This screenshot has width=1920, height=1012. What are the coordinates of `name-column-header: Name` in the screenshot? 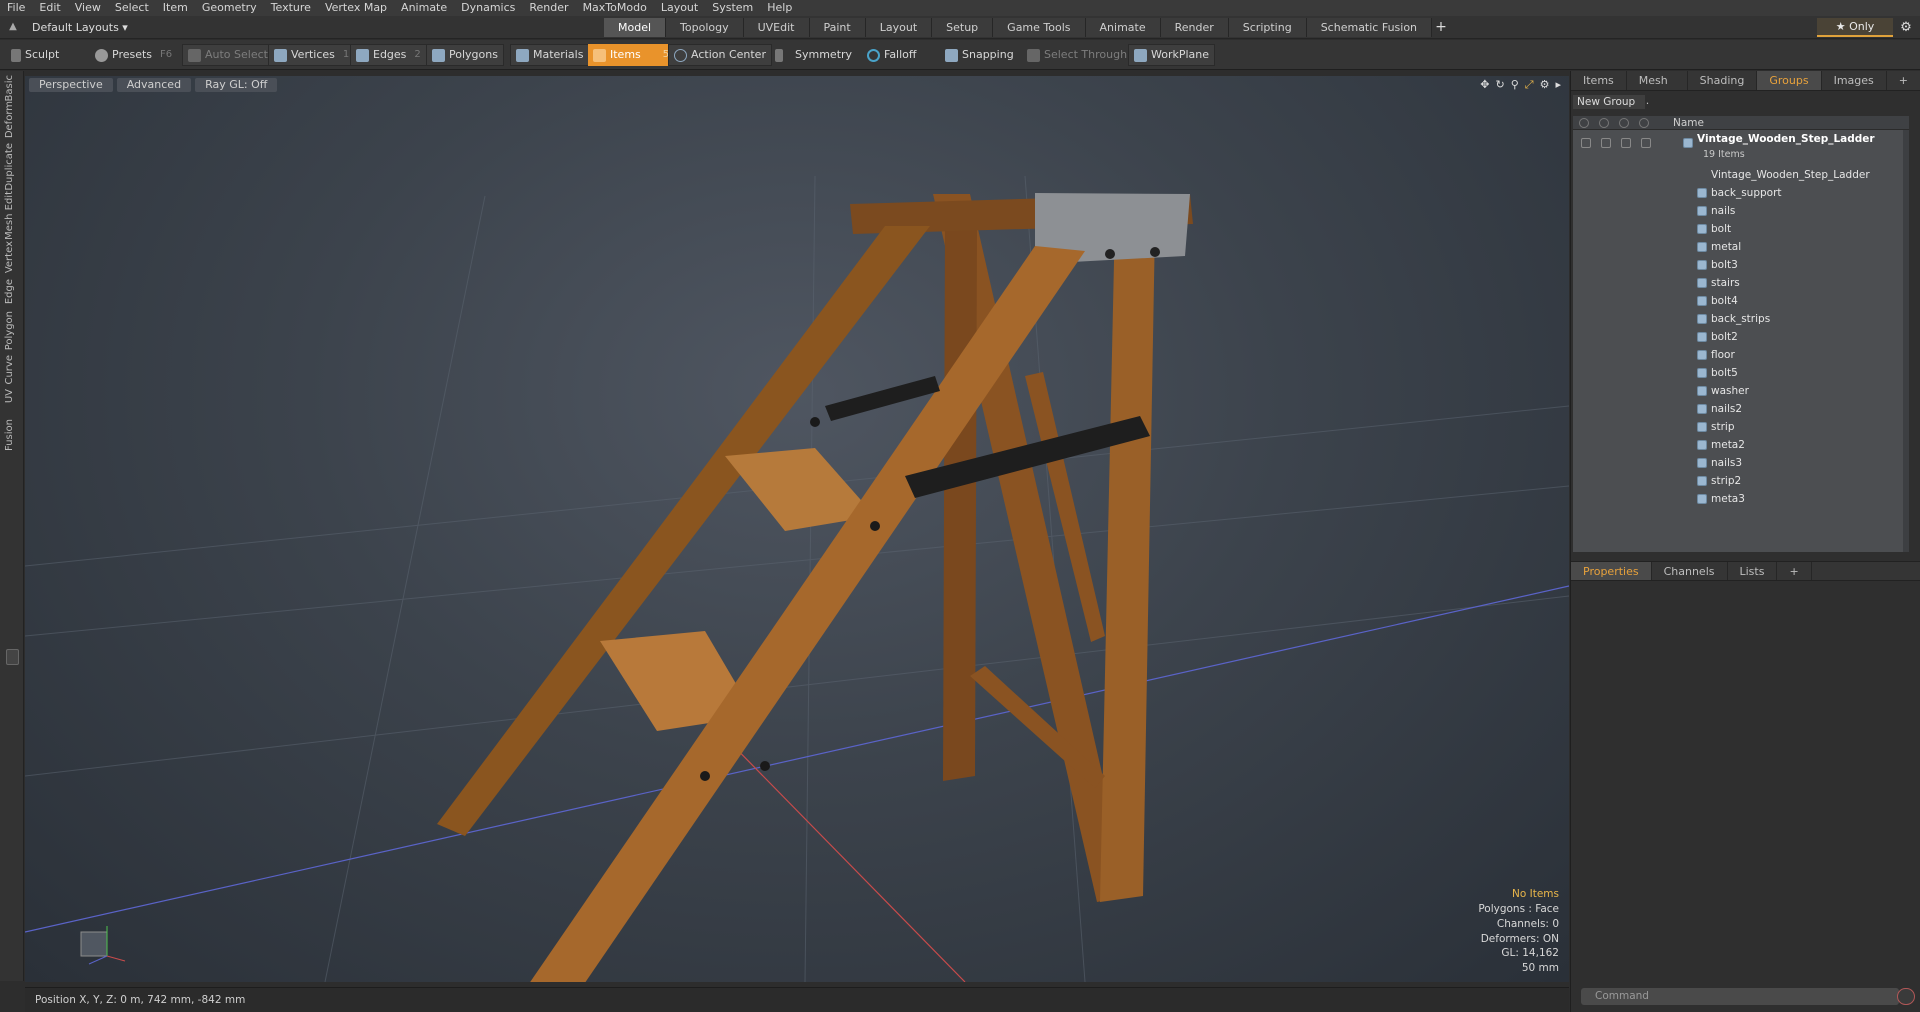 It's located at (1688, 123).